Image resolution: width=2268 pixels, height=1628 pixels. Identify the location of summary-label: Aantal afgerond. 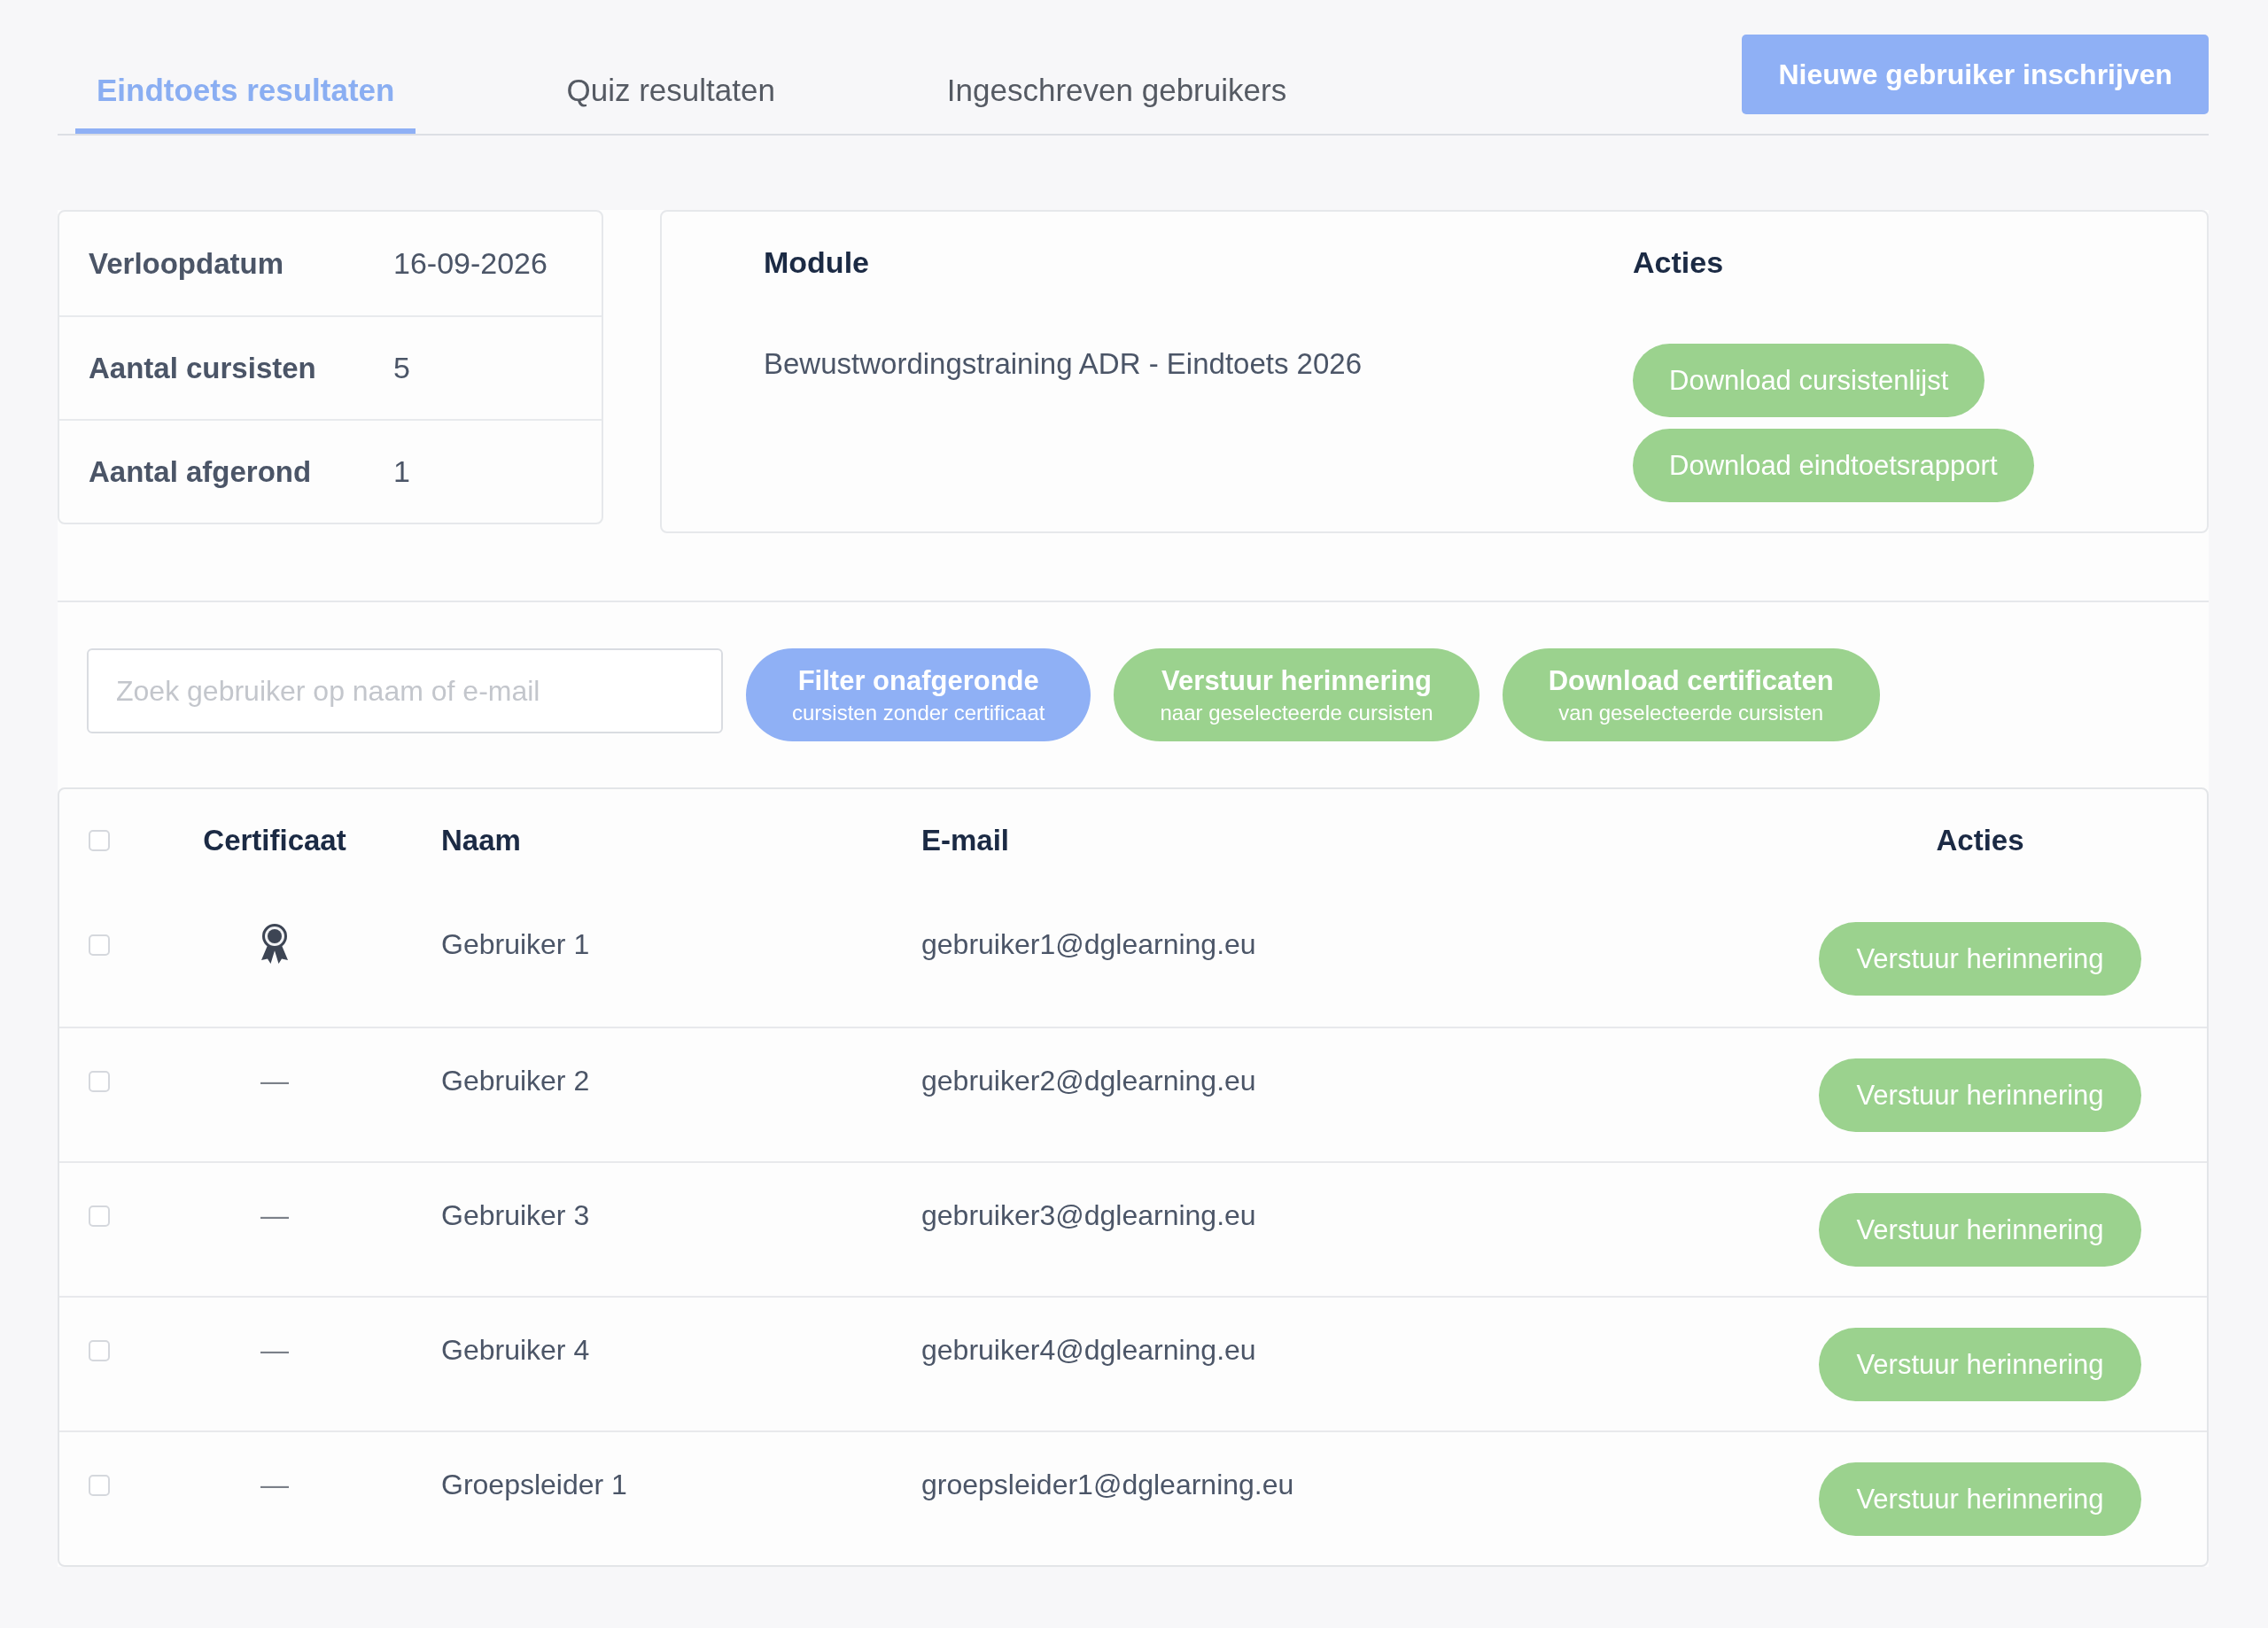
(201, 472).